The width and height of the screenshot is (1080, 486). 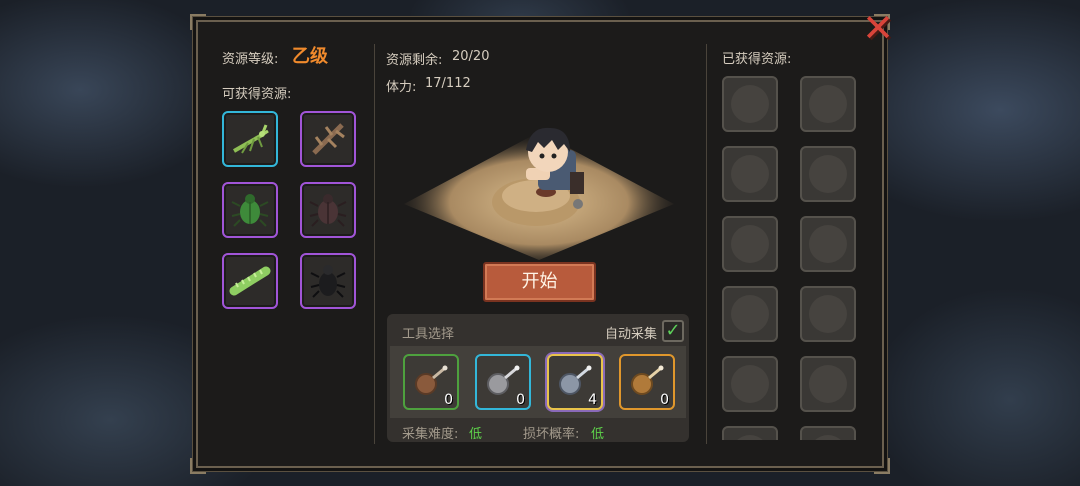 I want to click on break-chance-value: 低, so click(x=598, y=434).